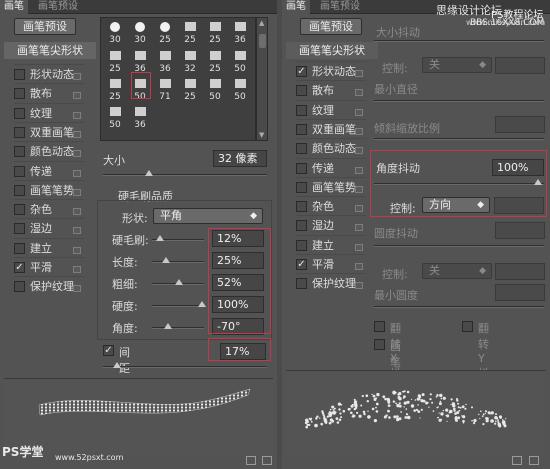 The width and height of the screenshot is (550, 469). What do you see at coordinates (340, 7) in the screenshot?
I see `tab-brush-presets-right: 画笔预设` at bounding box center [340, 7].